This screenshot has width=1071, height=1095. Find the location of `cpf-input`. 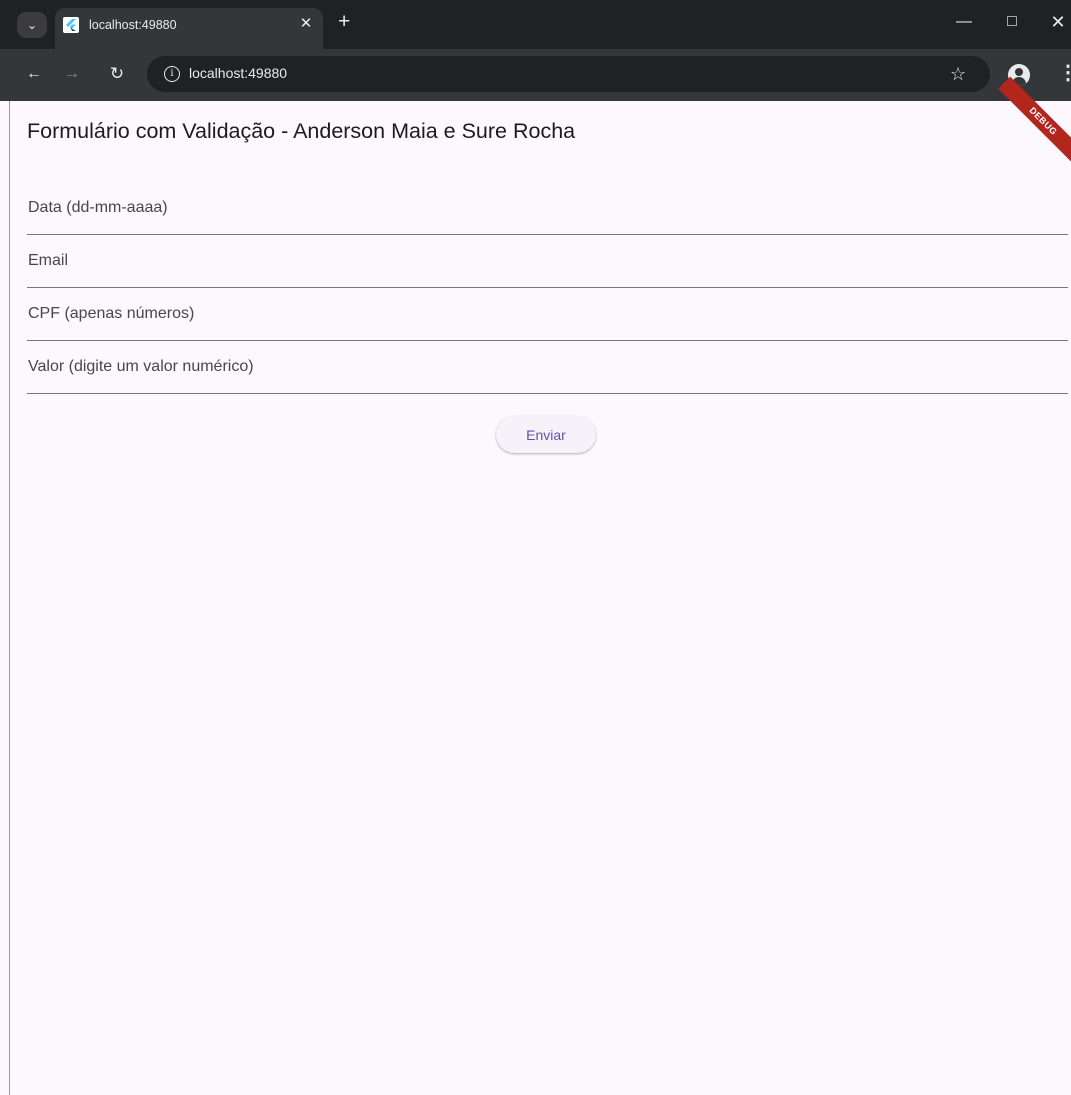

cpf-input is located at coordinates (548, 314).